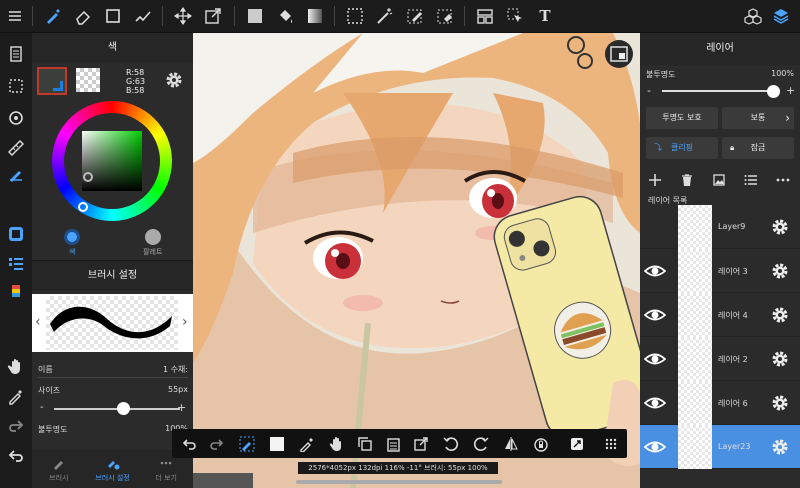 Image resolution: width=800 pixels, height=488 pixels. I want to click on layer-row: 레이어 2, so click(720, 359).